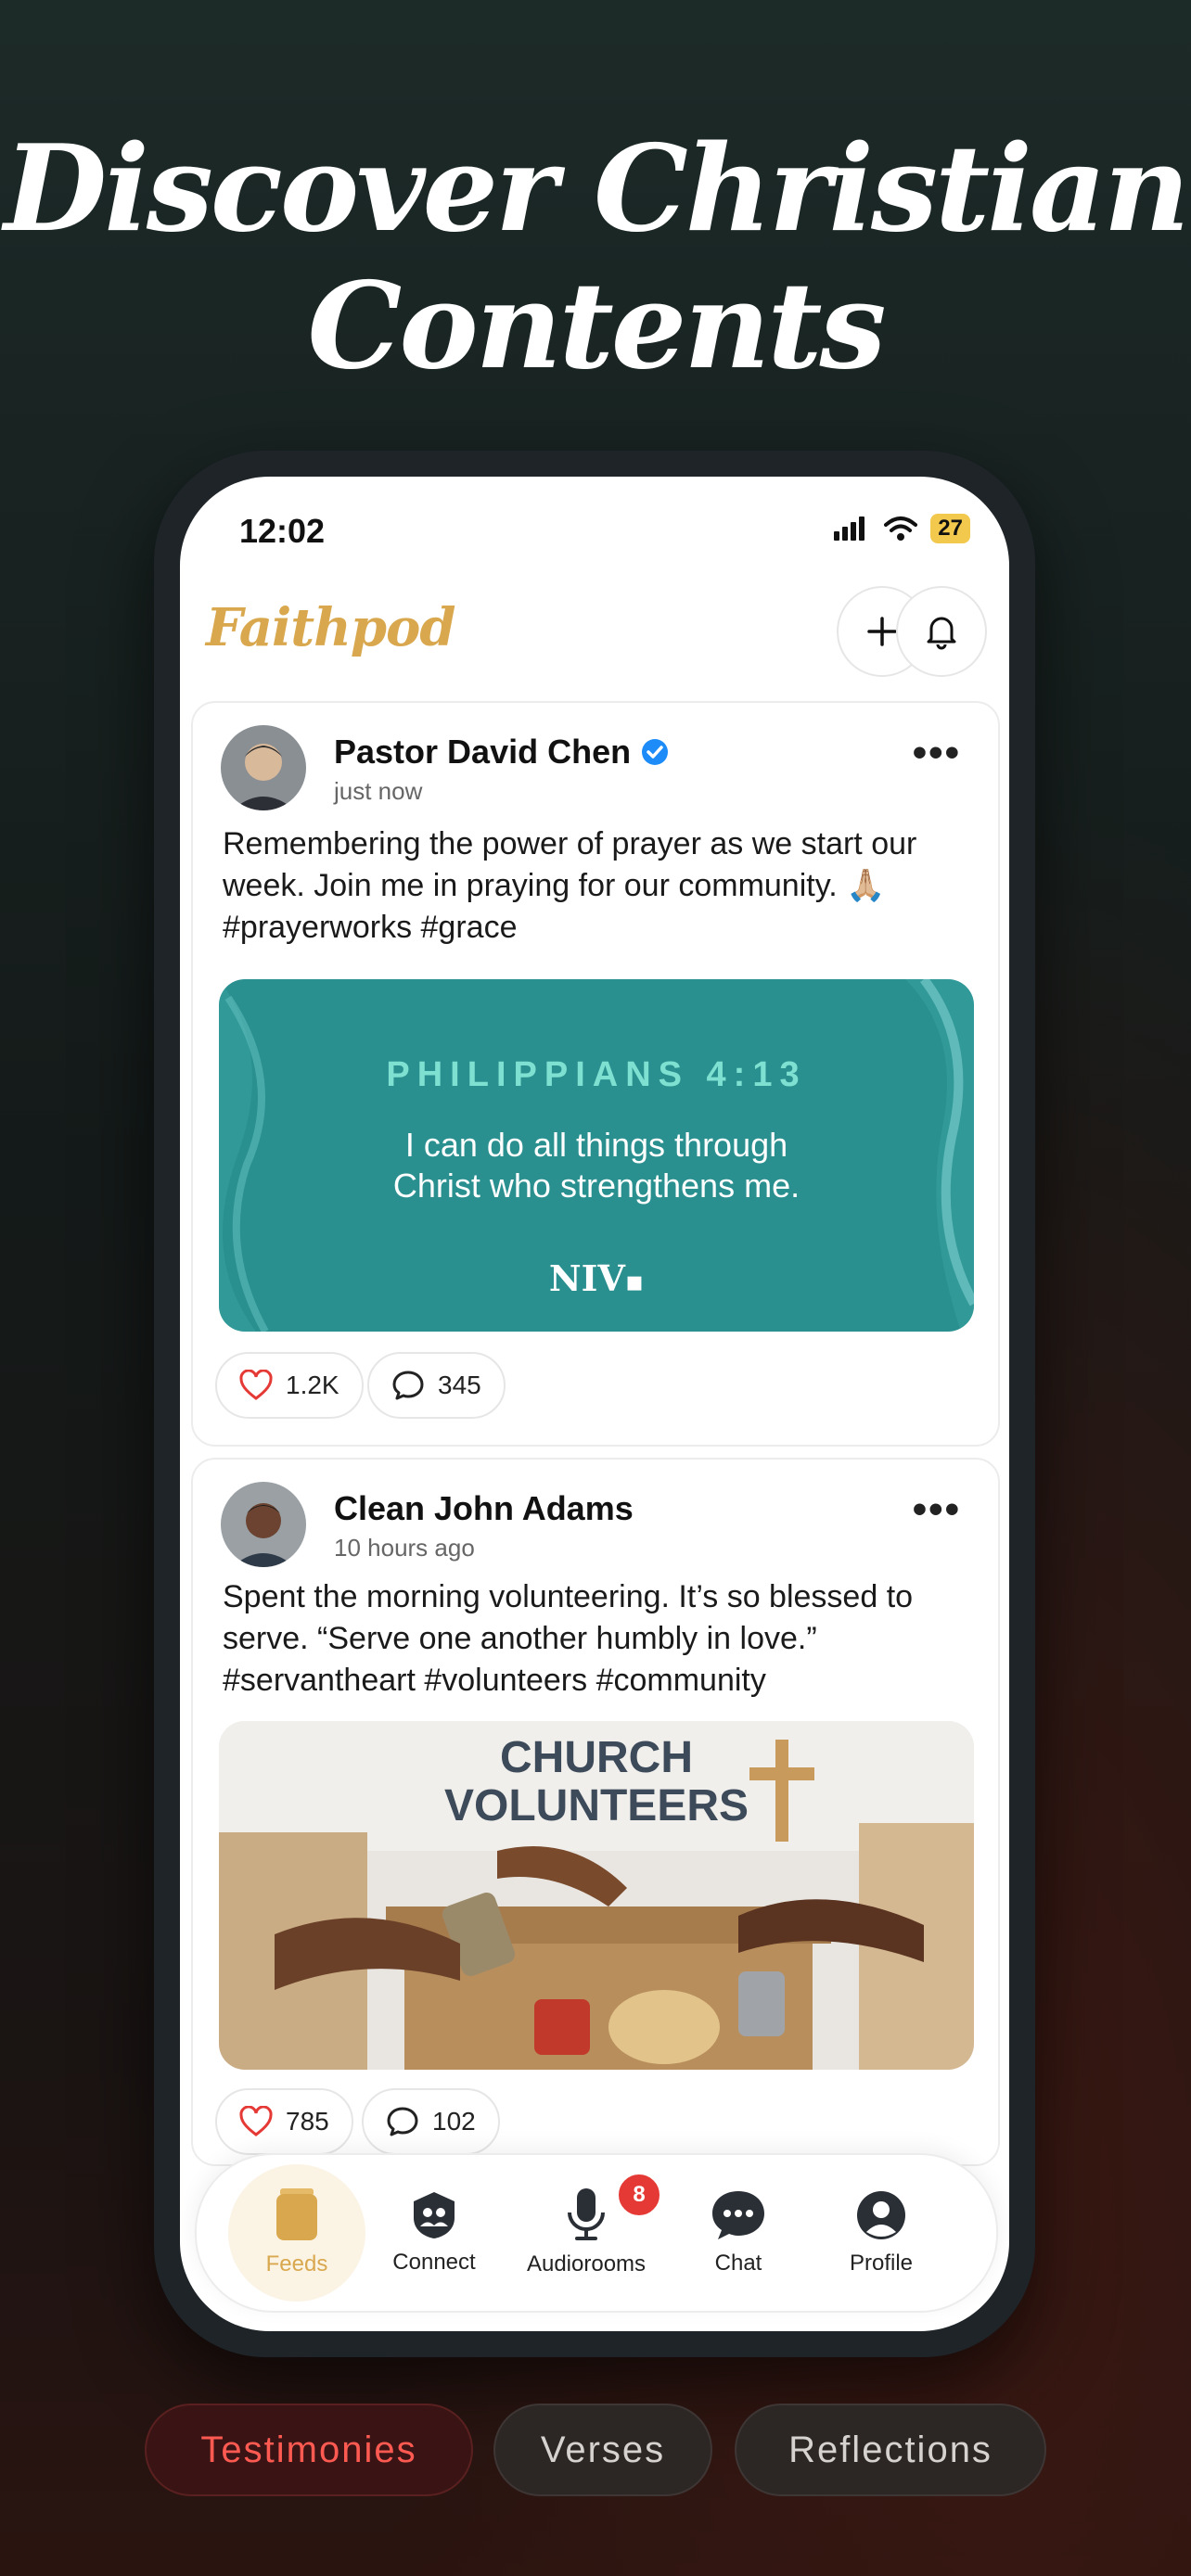 Image resolution: width=1191 pixels, height=2576 pixels. I want to click on bell-icon, so click(942, 633).